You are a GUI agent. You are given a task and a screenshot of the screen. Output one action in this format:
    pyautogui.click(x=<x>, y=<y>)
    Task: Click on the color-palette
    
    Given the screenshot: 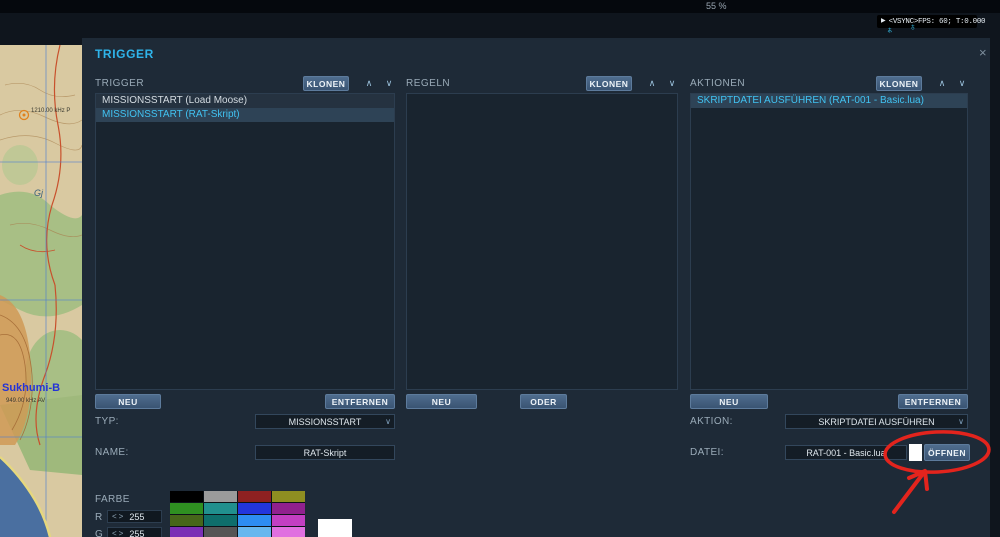 What is the action you would take?
    pyautogui.click(x=237, y=514)
    